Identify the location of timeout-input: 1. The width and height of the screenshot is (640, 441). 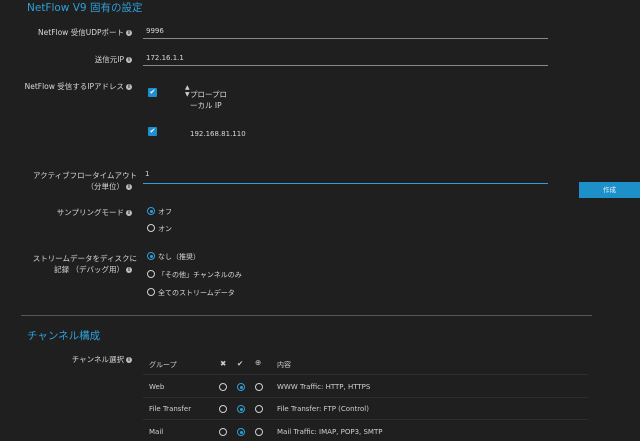
(147, 174).